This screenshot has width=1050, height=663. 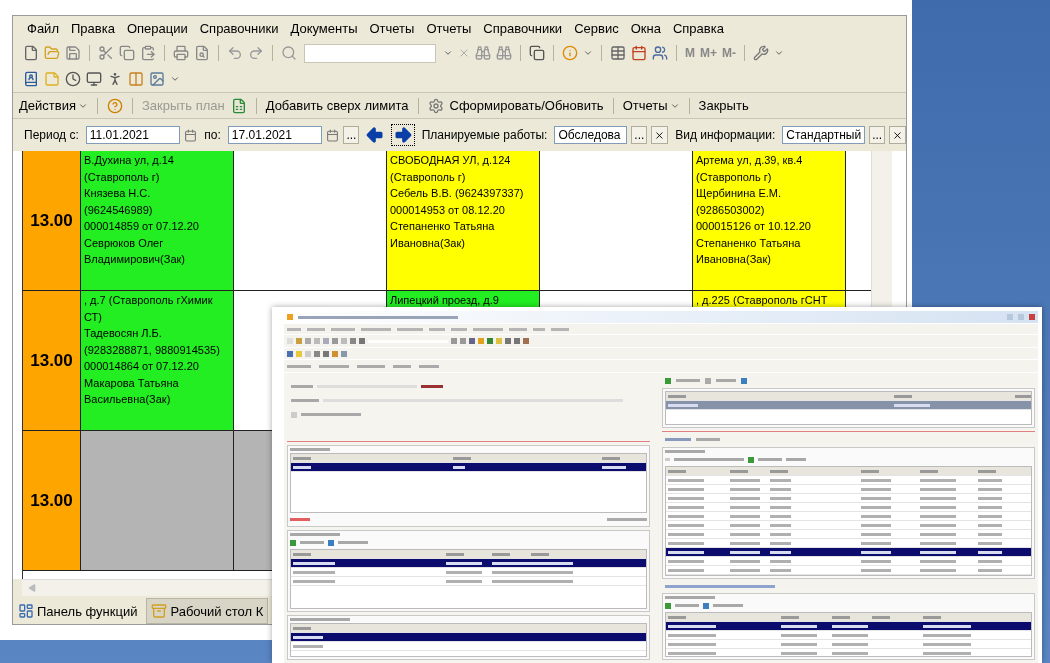 I want to click on wrench-icon, so click(x=761, y=53).